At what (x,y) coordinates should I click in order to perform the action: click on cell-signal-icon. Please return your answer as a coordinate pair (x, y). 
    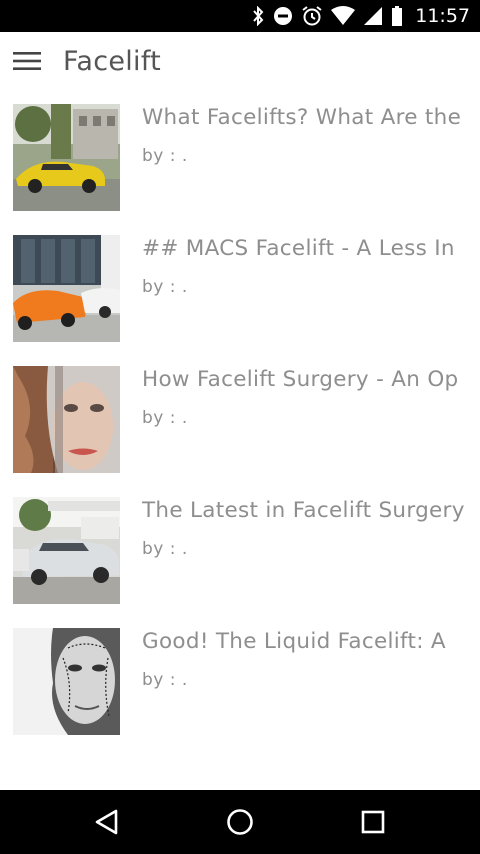
    Looking at the image, I should click on (373, 16).